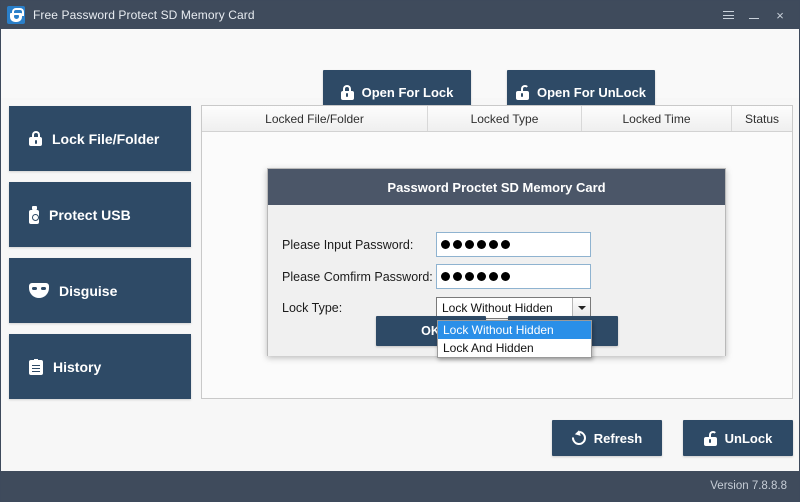 The width and height of the screenshot is (800, 502). What do you see at coordinates (618, 438) in the screenshot?
I see `refresh-label: Refresh` at bounding box center [618, 438].